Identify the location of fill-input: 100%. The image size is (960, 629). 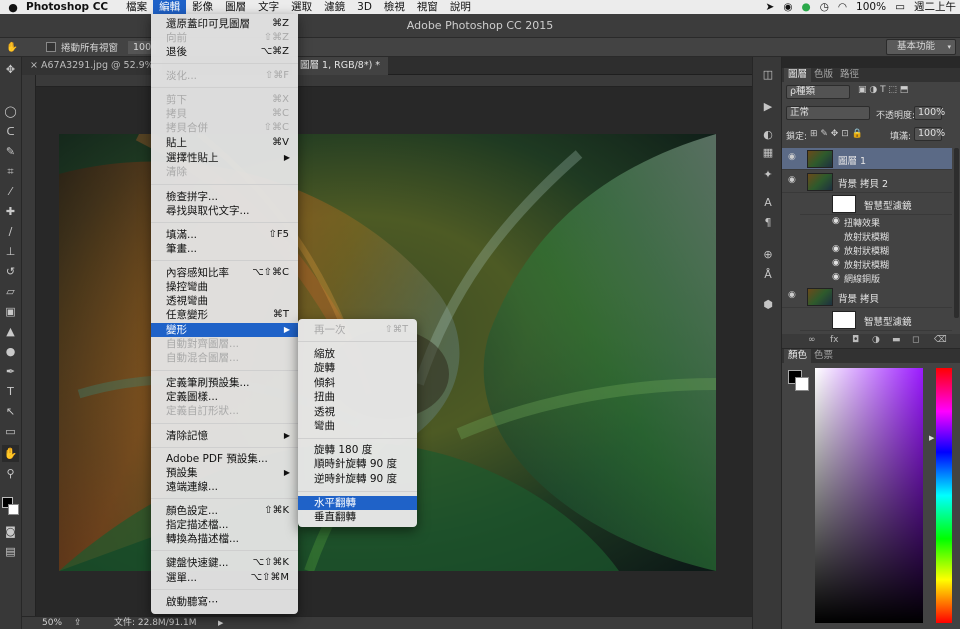
(929, 134).